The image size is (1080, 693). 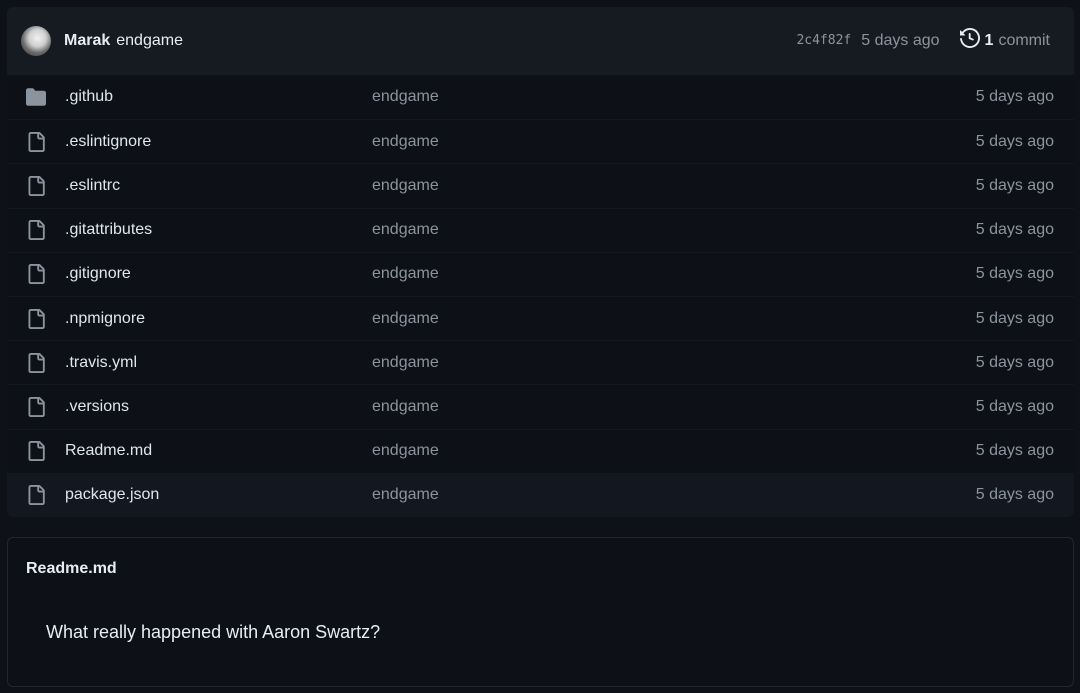 I want to click on file-row: .gitattributes endgame 5 days ago, so click(x=540, y=229).